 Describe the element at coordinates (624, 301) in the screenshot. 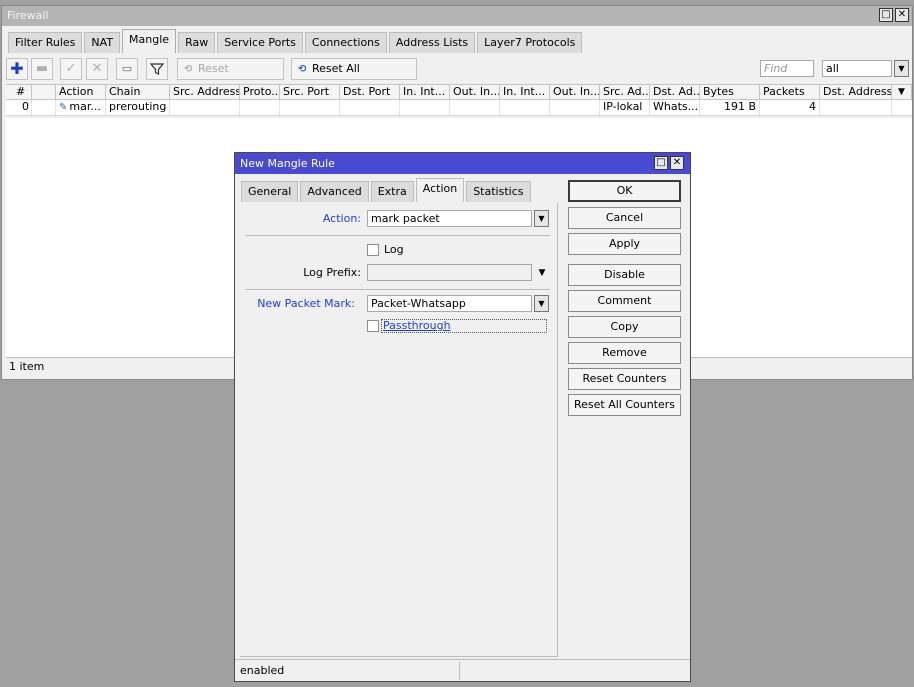

I see `comment-button: Comment` at that location.